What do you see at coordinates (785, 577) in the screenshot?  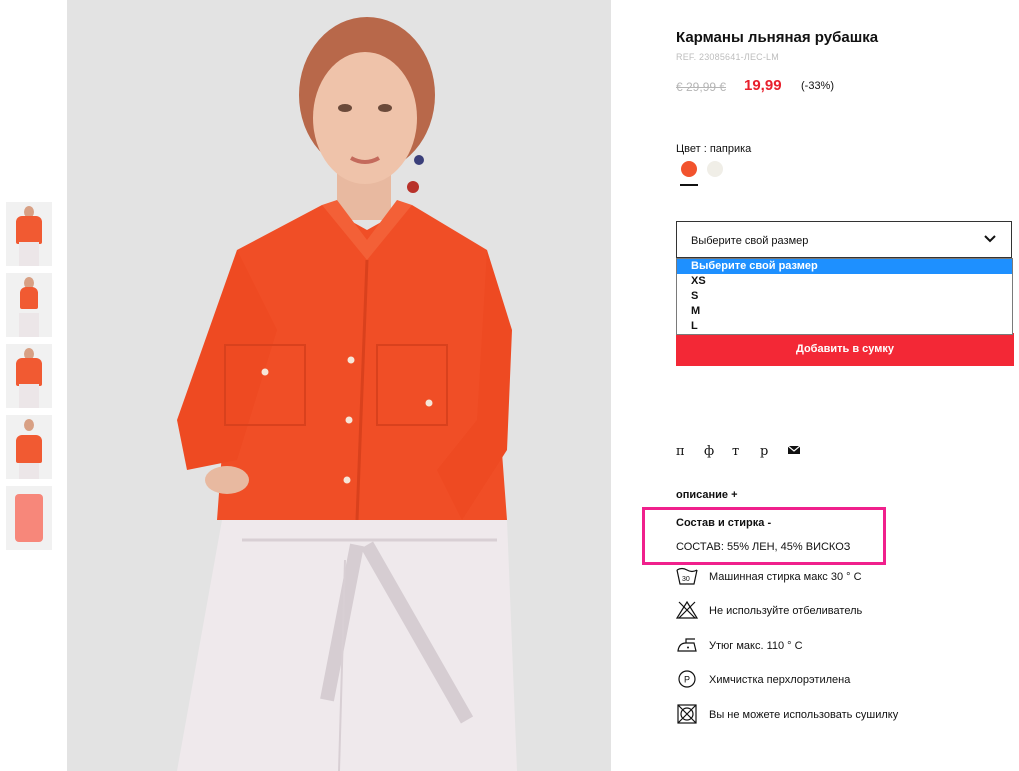 I see `care-text: Машинная стирка макс 30 ° C` at bounding box center [785, 577].